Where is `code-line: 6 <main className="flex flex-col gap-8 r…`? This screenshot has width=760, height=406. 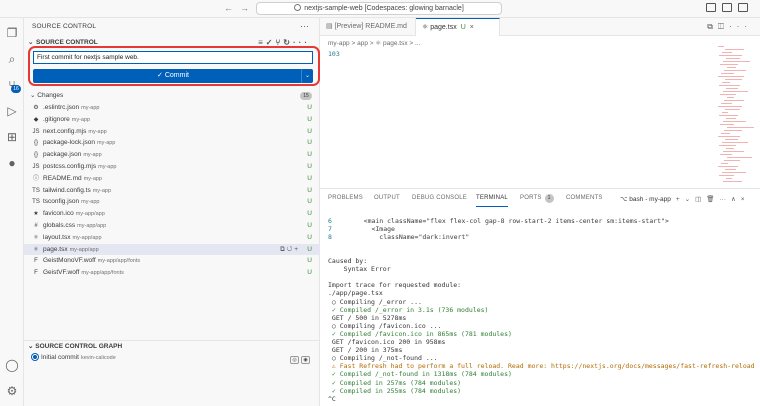
code-line: 6 <main className="flex flex-col gap-8 r… is located at coordinates (498, 221).